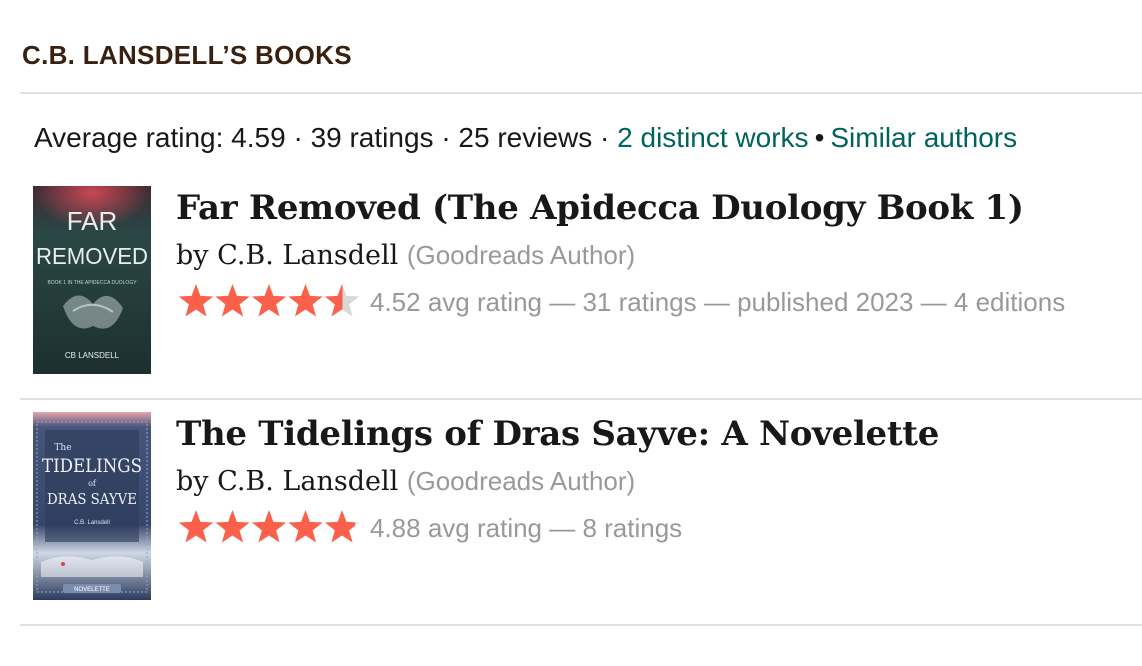 This screenshot has height=666, width=1142. What do you see at coordinates (372, 137) in the screenshot?
I see `ratings-count: 39 ratings` at bounding box center [372, 137].